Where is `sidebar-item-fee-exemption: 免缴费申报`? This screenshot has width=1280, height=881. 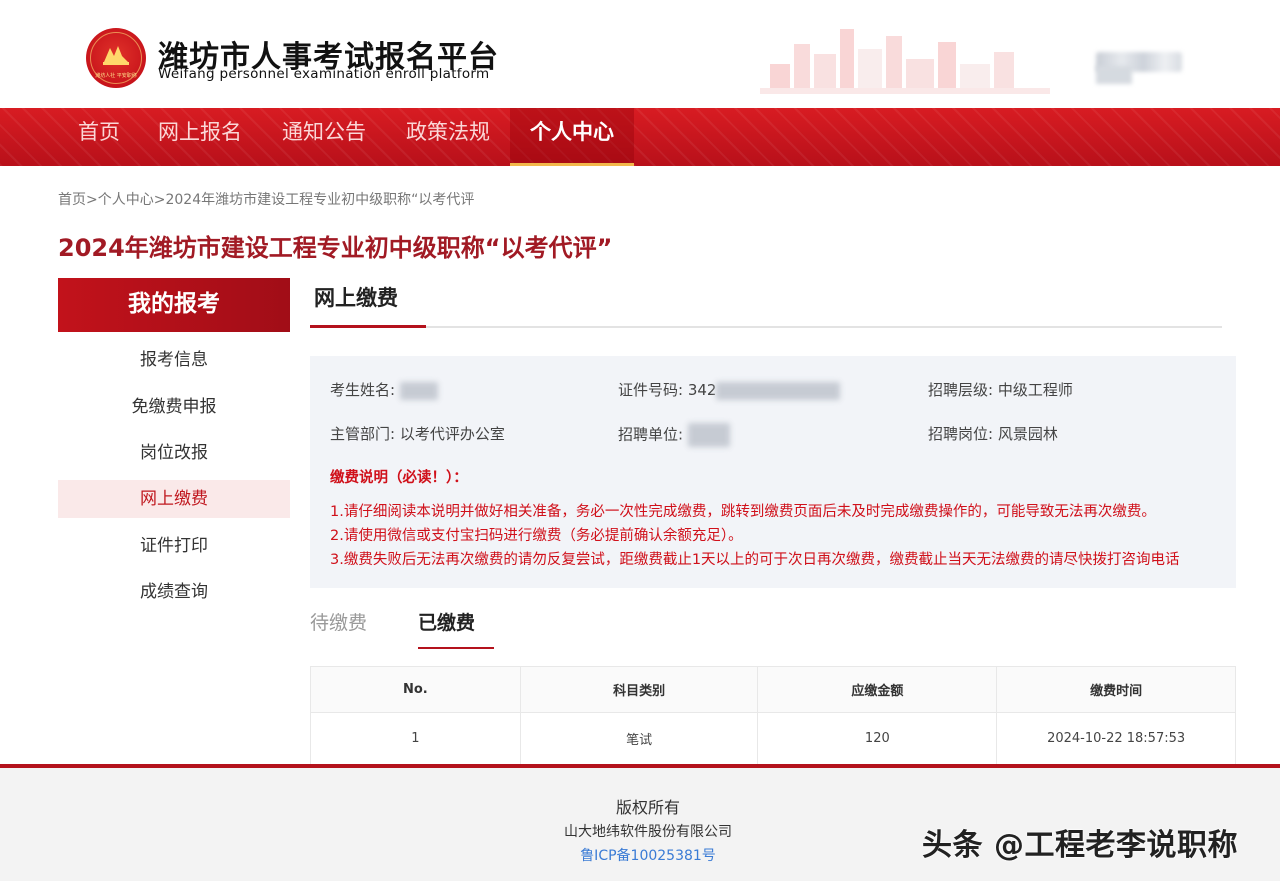 sidebar-item-fee-exemption: 免缴费申报 is located at coordinates (174, 407).